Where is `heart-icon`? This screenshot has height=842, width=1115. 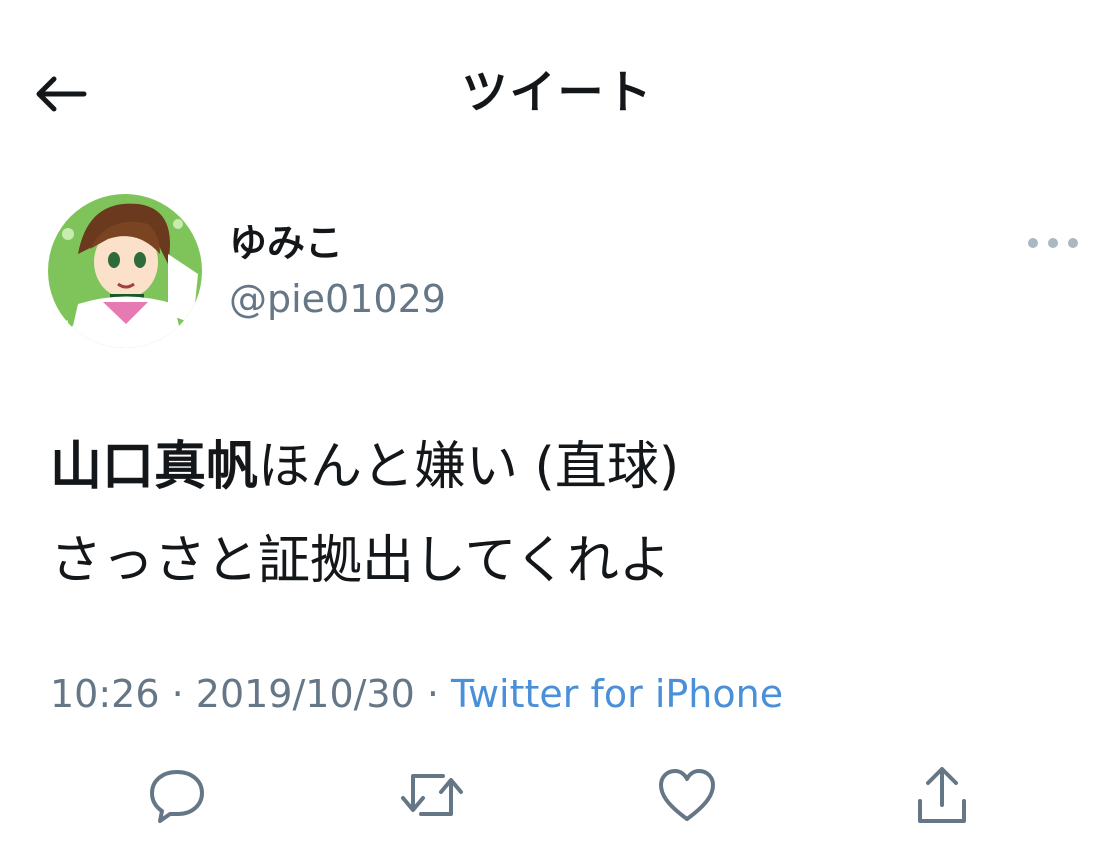 heart-icon is located at coordinates (687, 795).